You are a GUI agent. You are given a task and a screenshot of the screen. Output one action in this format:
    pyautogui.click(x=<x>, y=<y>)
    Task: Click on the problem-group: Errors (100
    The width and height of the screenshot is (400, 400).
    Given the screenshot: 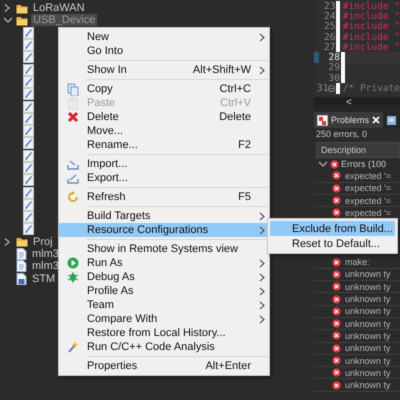 What is the action you would take?
    pyautogui.click(x=363, y=164)
    